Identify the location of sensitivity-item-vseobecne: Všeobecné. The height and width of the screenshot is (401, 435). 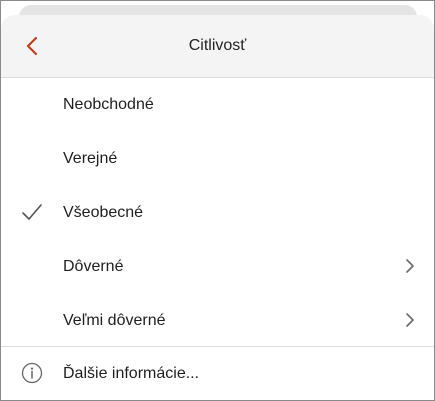
(217, 213).